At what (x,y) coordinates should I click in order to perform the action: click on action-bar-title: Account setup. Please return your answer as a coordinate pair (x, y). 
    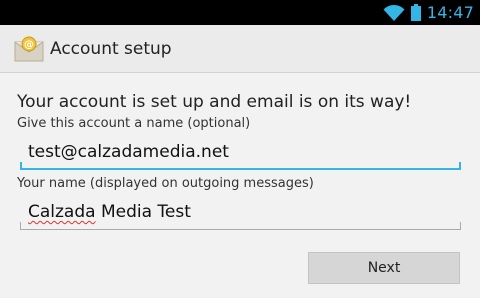
    Looking at the image, I should click on (111, 49).